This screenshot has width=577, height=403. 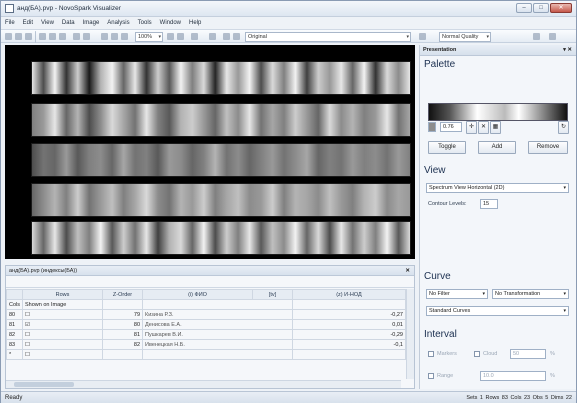 What do you see at coordinates (477, 354) in the screenshot?
I see `cloud-checkbox` at bounding box center [477, 354].